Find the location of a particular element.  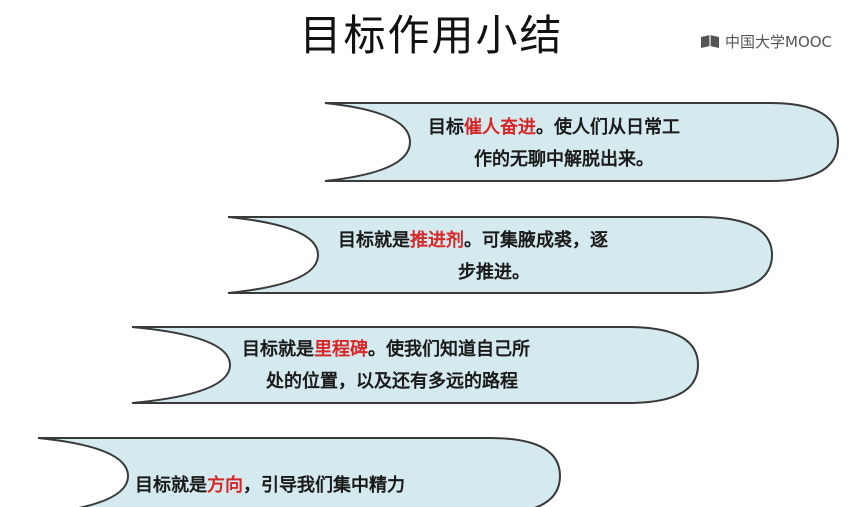

highlight-term: 里程碑 is located at coordinates (341, 349).